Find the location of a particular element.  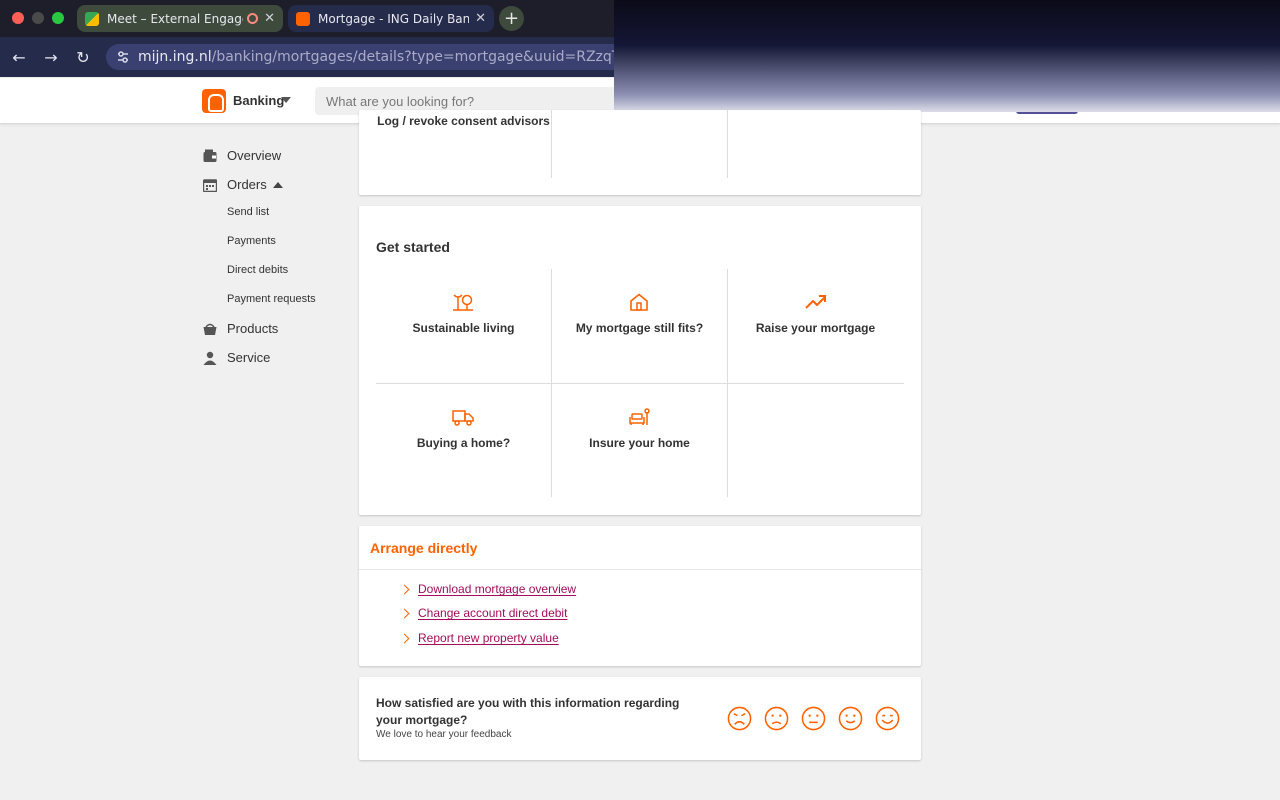

sidebar-item-overview: Overview is located at coordinates (242, 155).